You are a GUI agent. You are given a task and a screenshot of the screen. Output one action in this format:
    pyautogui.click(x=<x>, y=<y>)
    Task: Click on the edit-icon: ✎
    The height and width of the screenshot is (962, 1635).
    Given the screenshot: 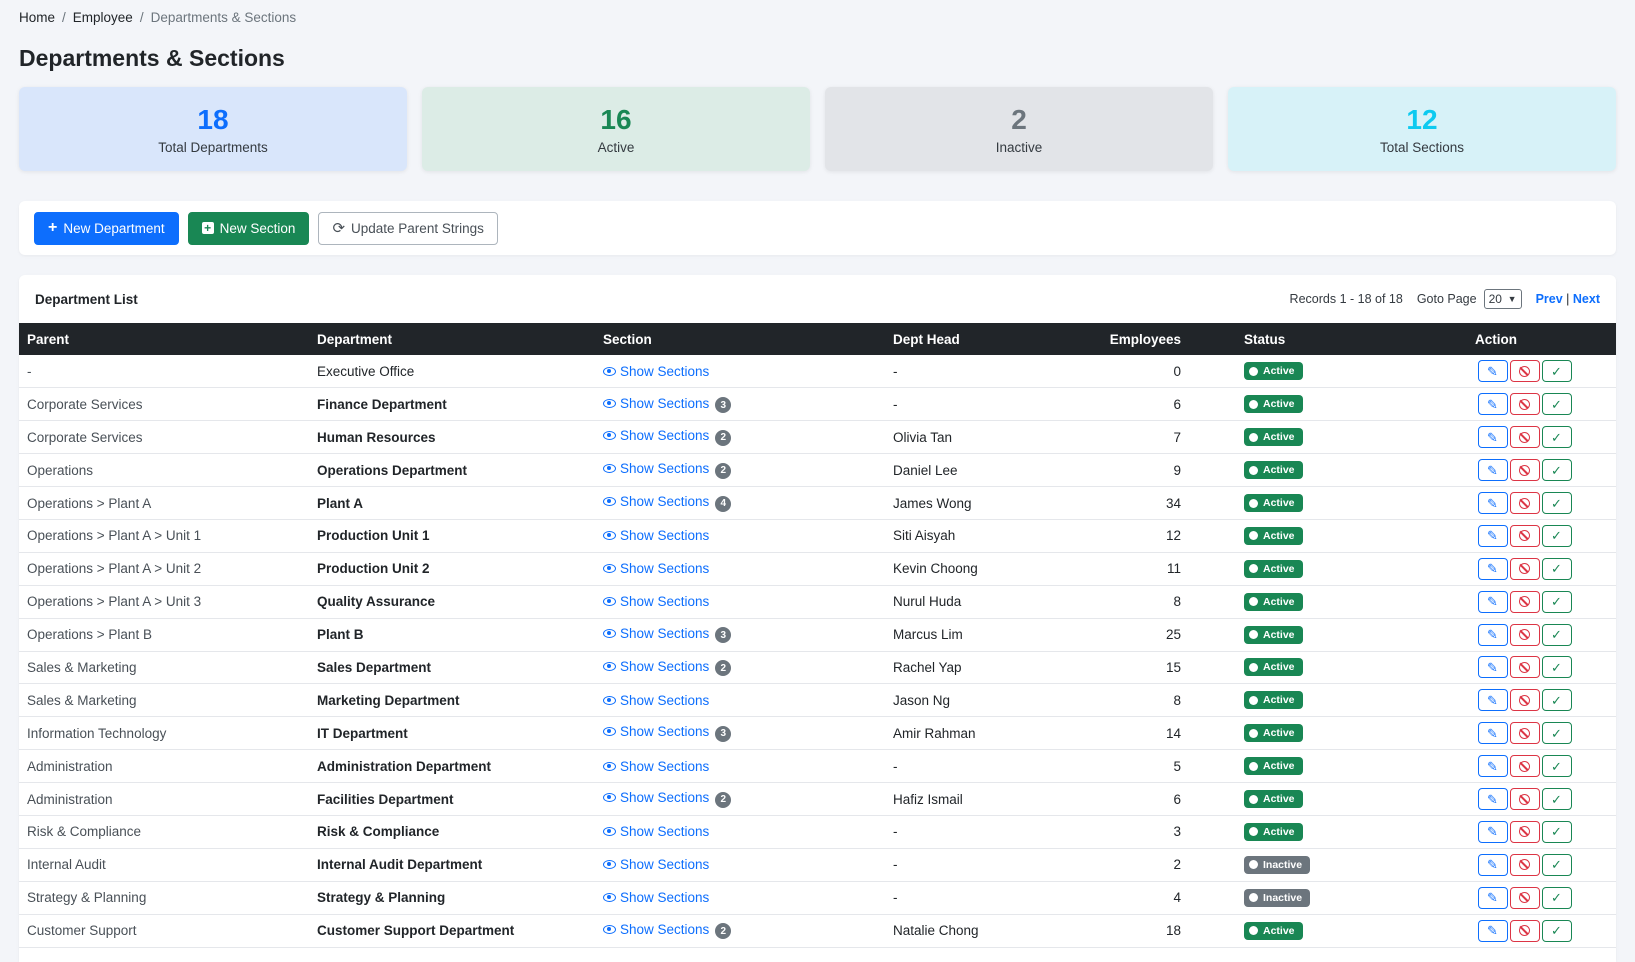 What is the action you would take?
    pyautogui.click(x=1492, y=667)
    